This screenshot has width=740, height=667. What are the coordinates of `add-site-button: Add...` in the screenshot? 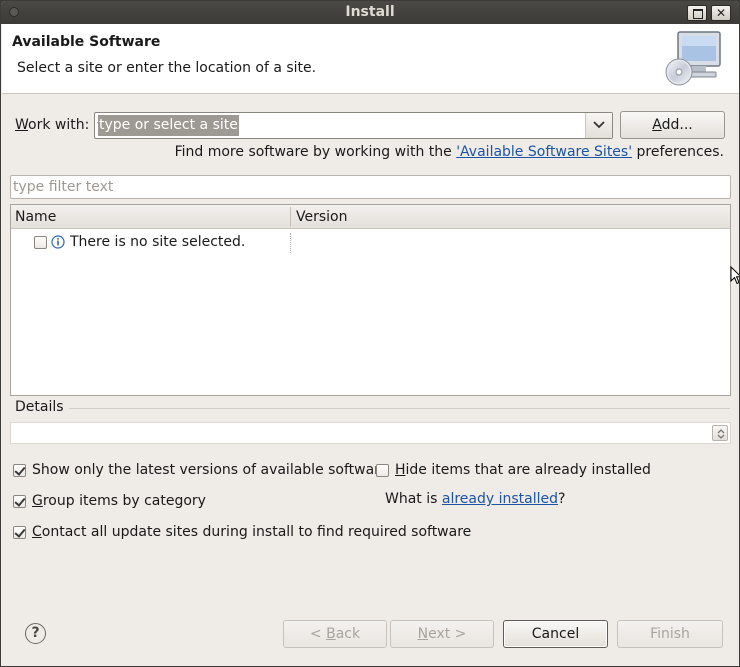 It's located at (672, 125).